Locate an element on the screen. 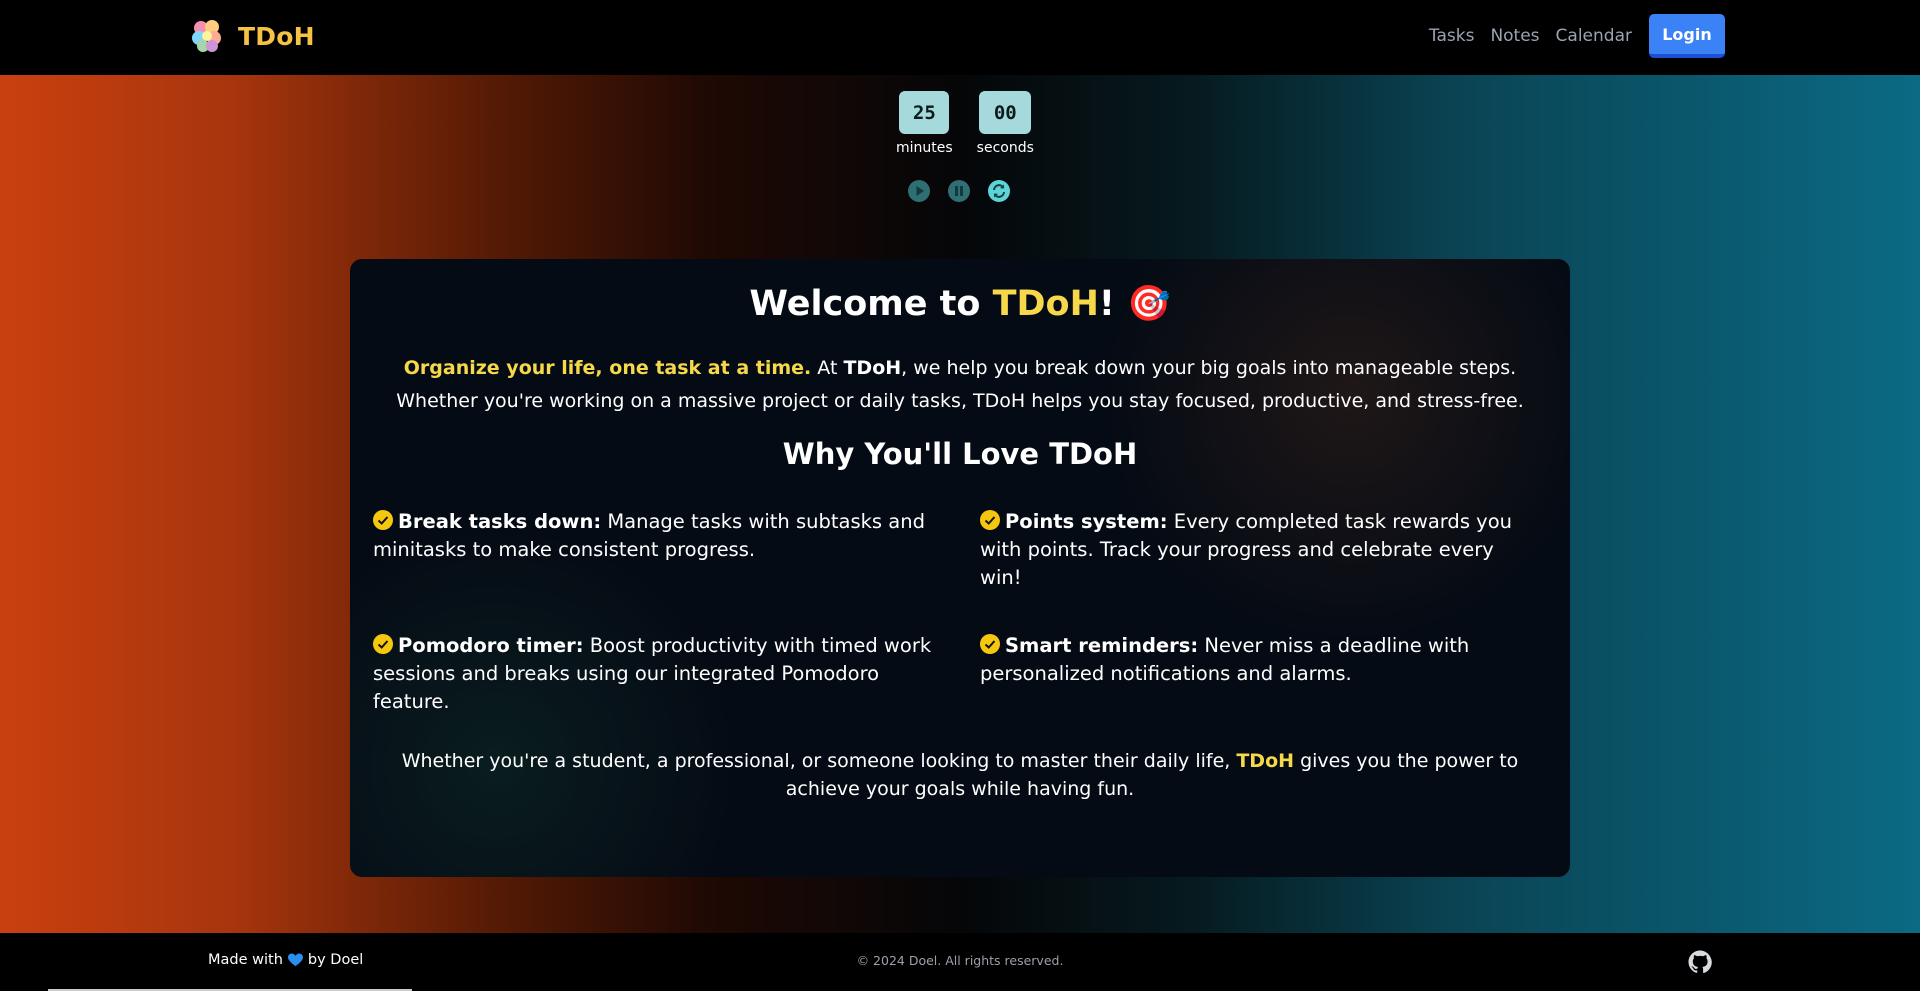 Image resolution: width=1920 pixels, height=991 pixels. title-suffix: ! is located at coordinates (1106, 304).